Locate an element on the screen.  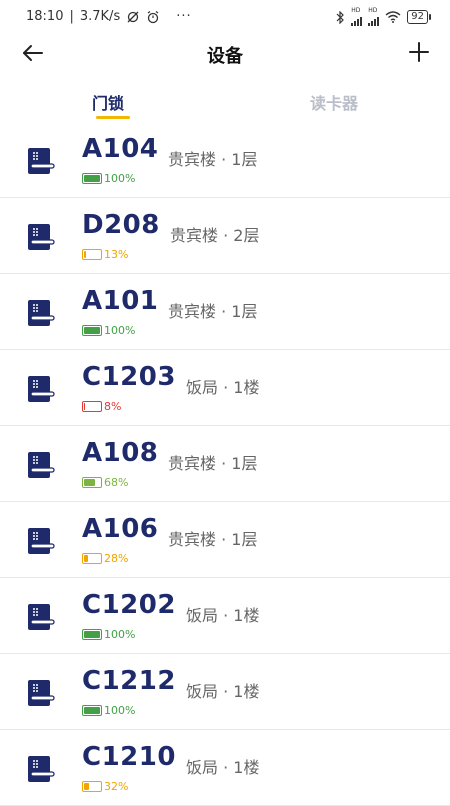
device-row: C1203 饭局 · 1楼 8% is located at coordinates (225, 388).